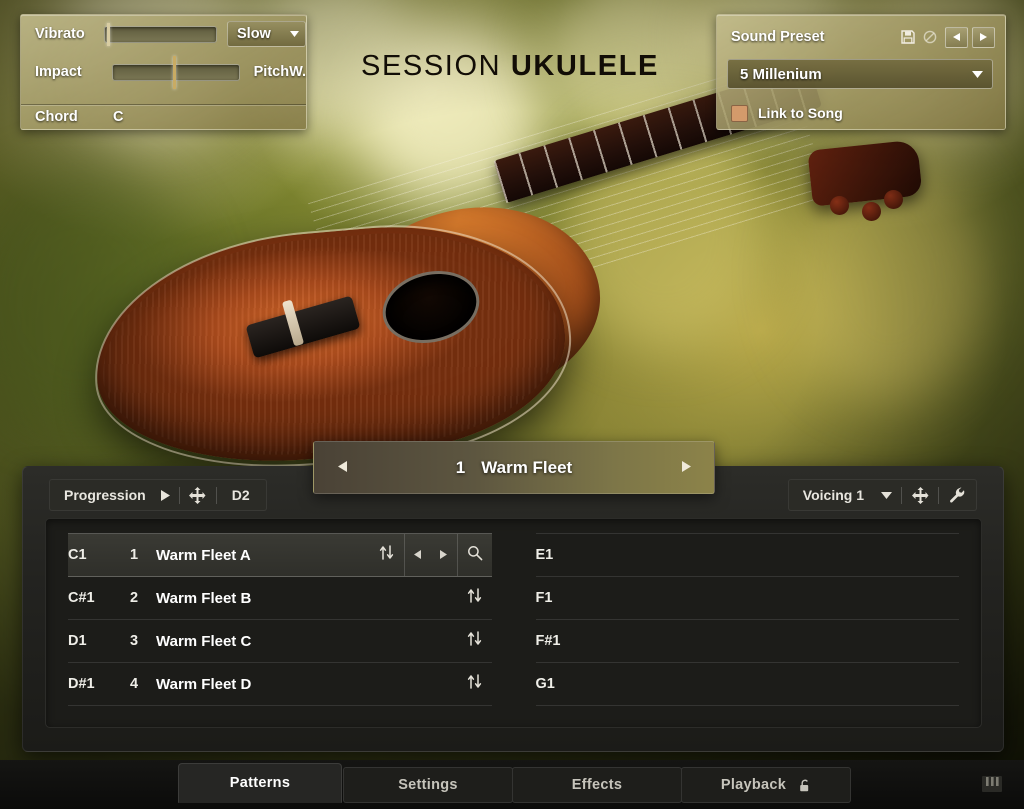 This screenshot has height=809, width=1024. What do you see at coordinates (134, 555) in the screenshot?
I see `row-index: 1` at bounding box center [134, 555].